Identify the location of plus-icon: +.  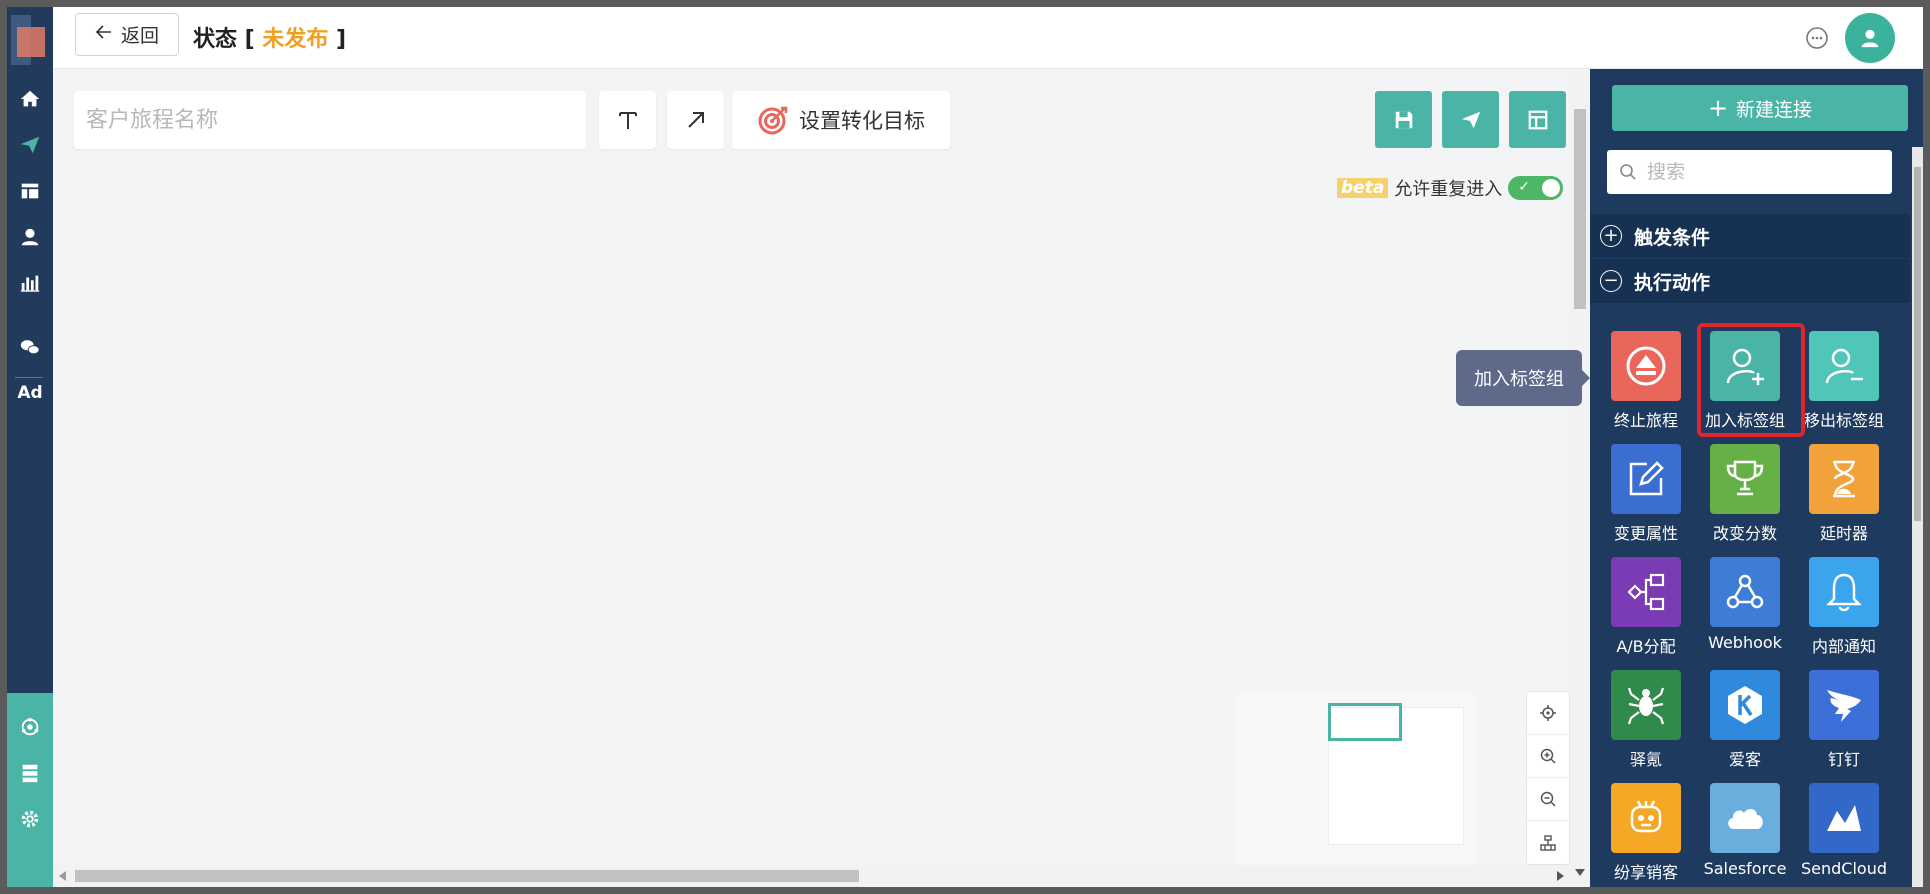
(1718, 108).